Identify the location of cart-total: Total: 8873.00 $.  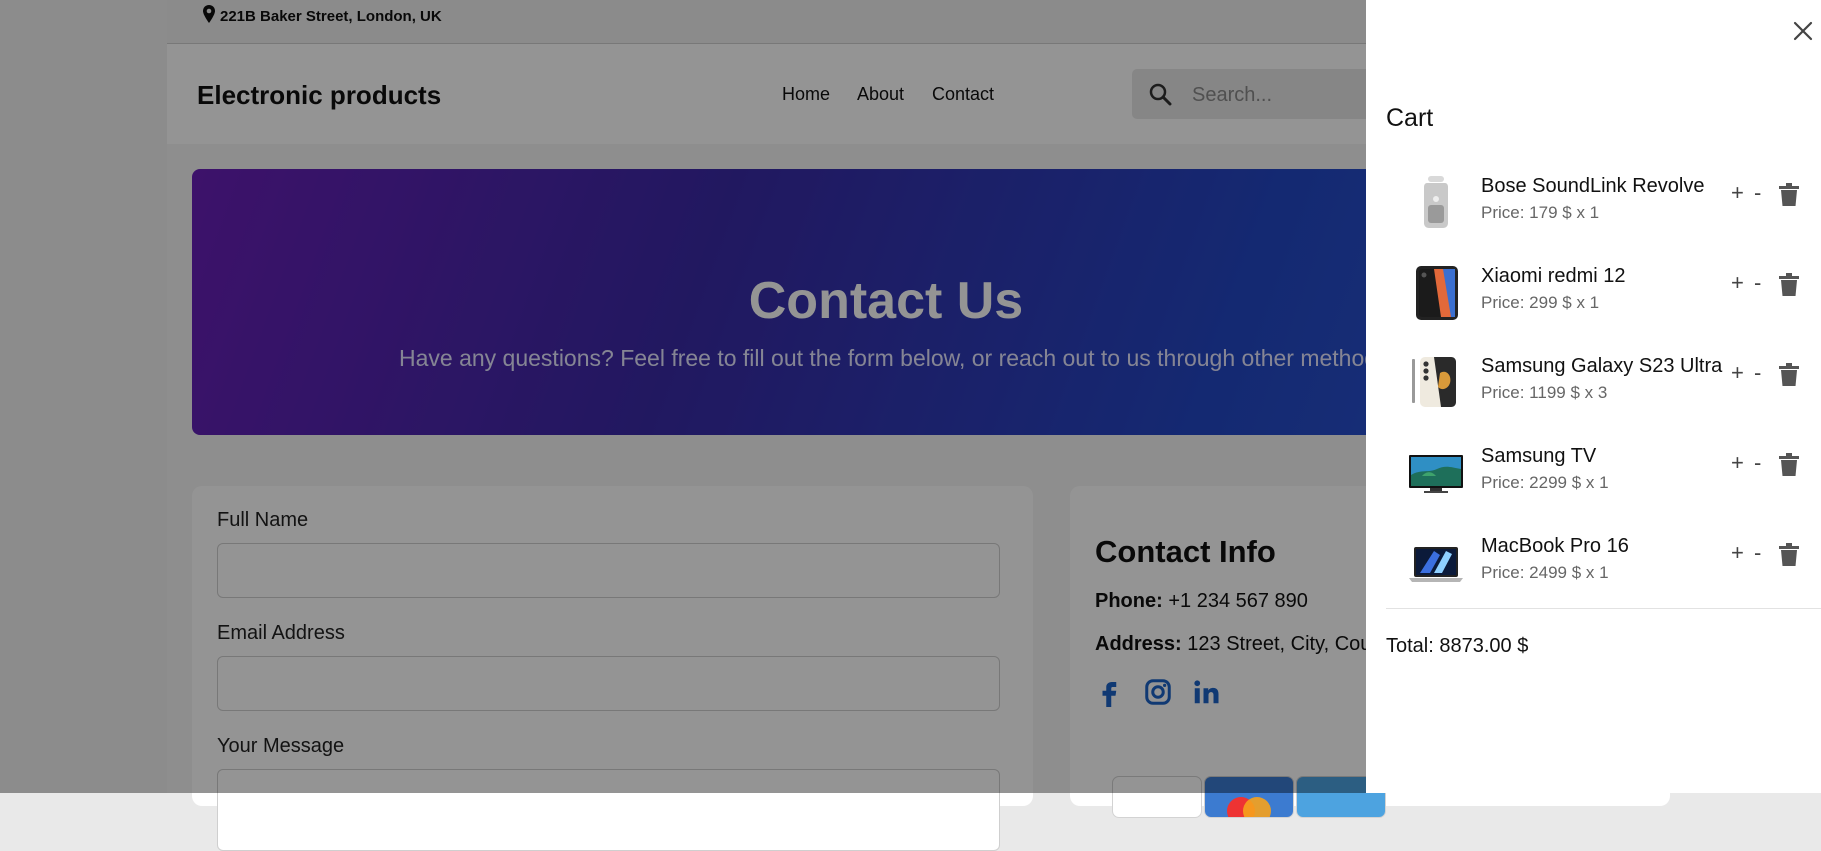
(1457, 646).